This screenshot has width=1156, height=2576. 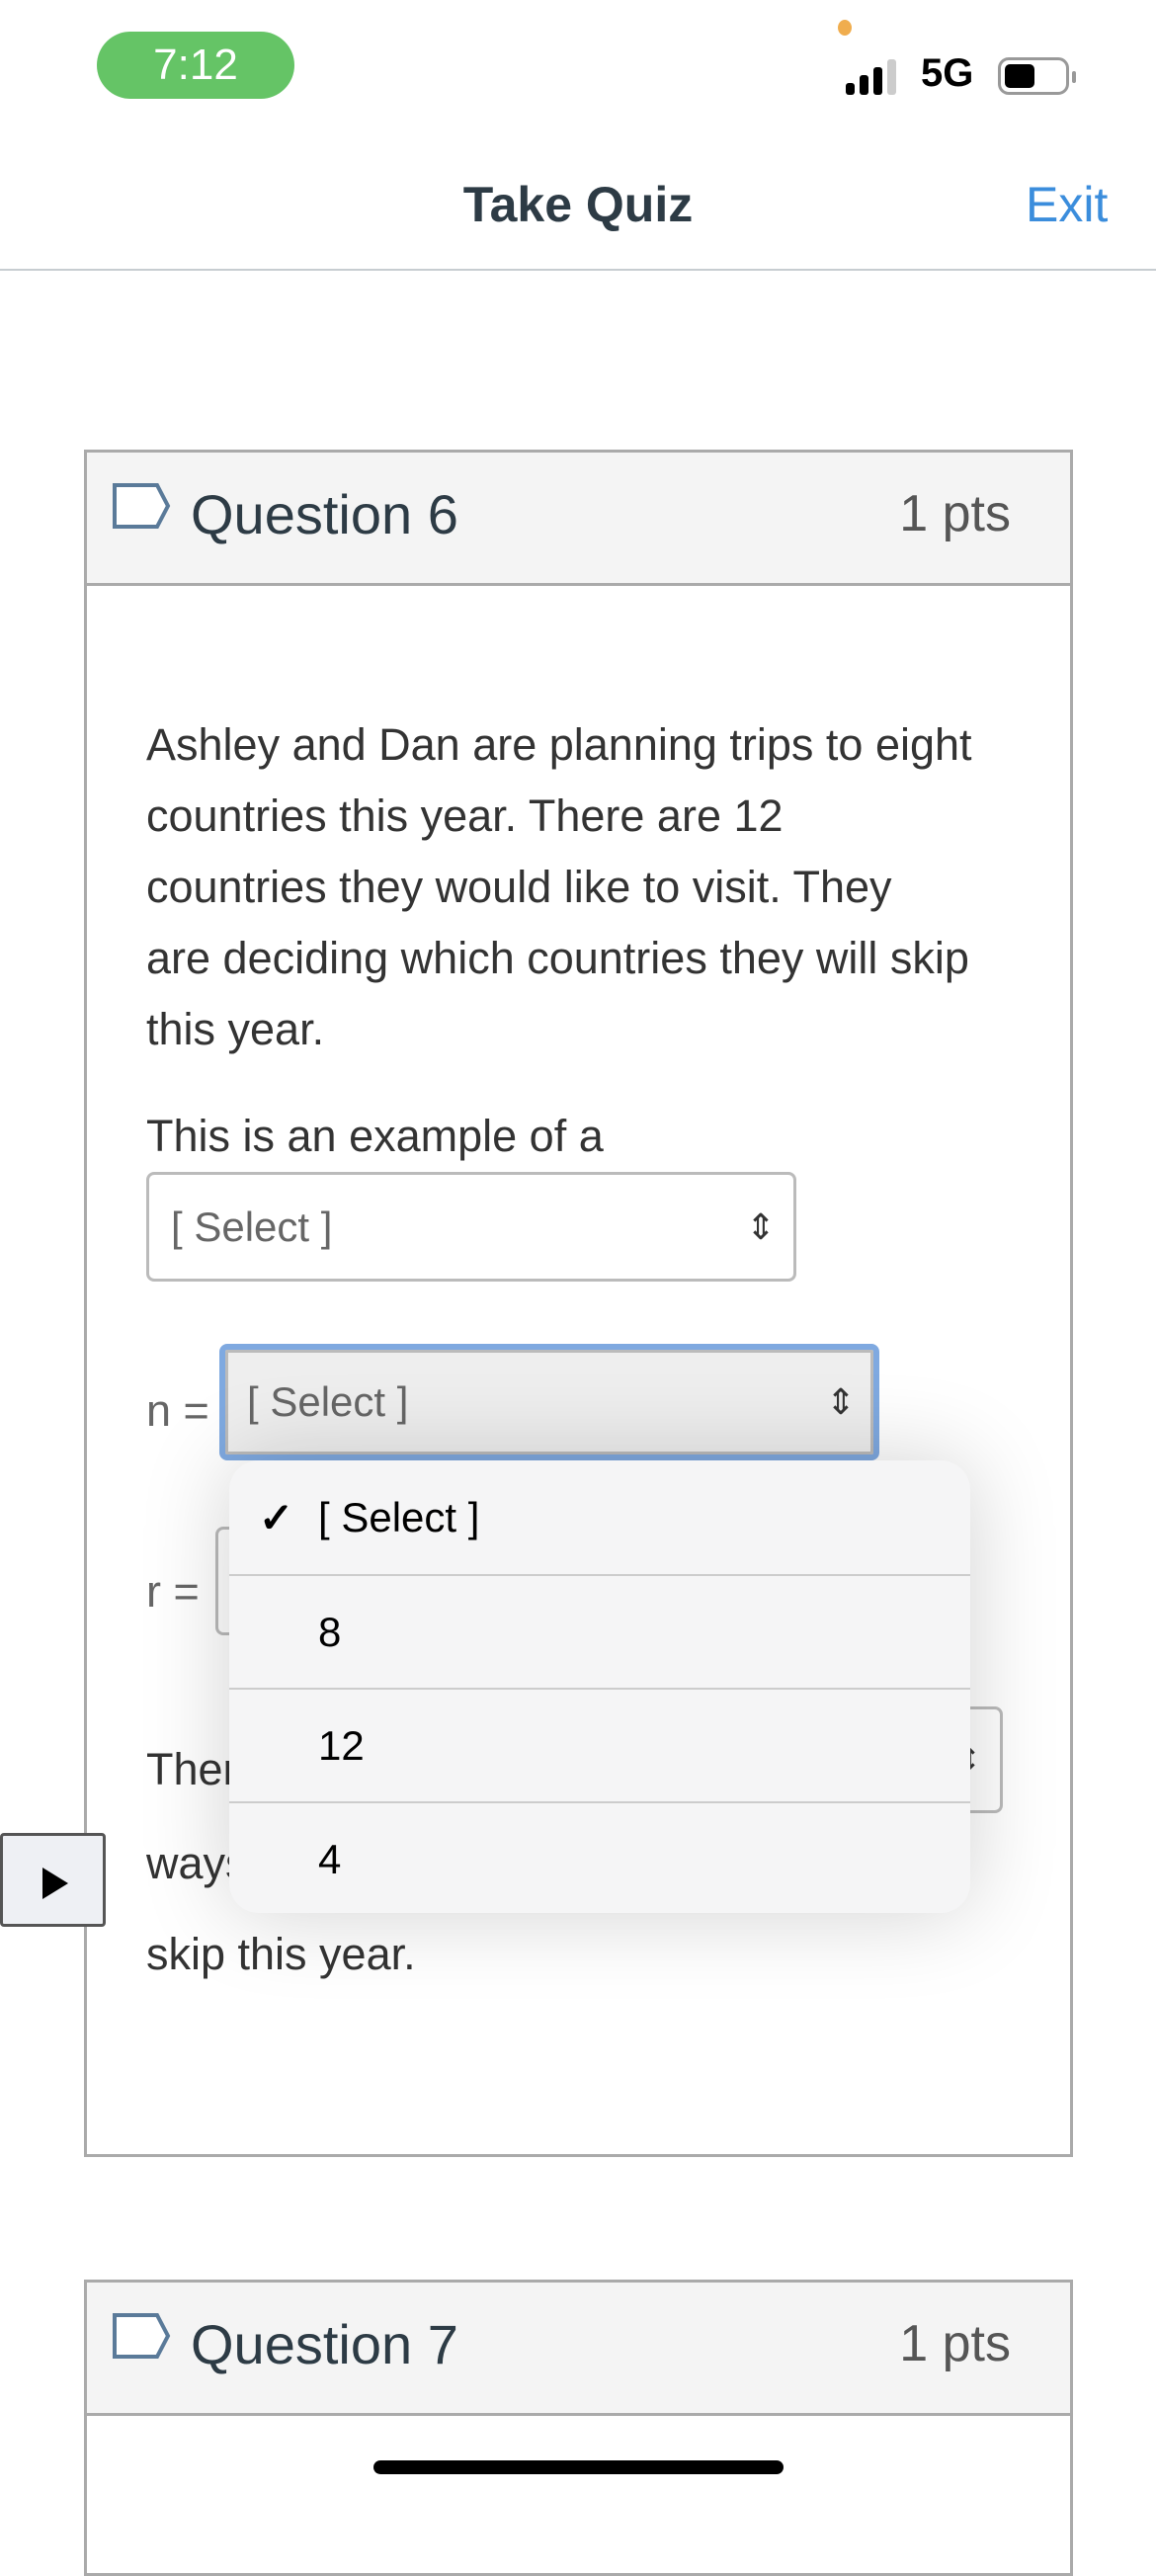 I want to click on option-label: [ Select ], so click(x=399, y=1516).